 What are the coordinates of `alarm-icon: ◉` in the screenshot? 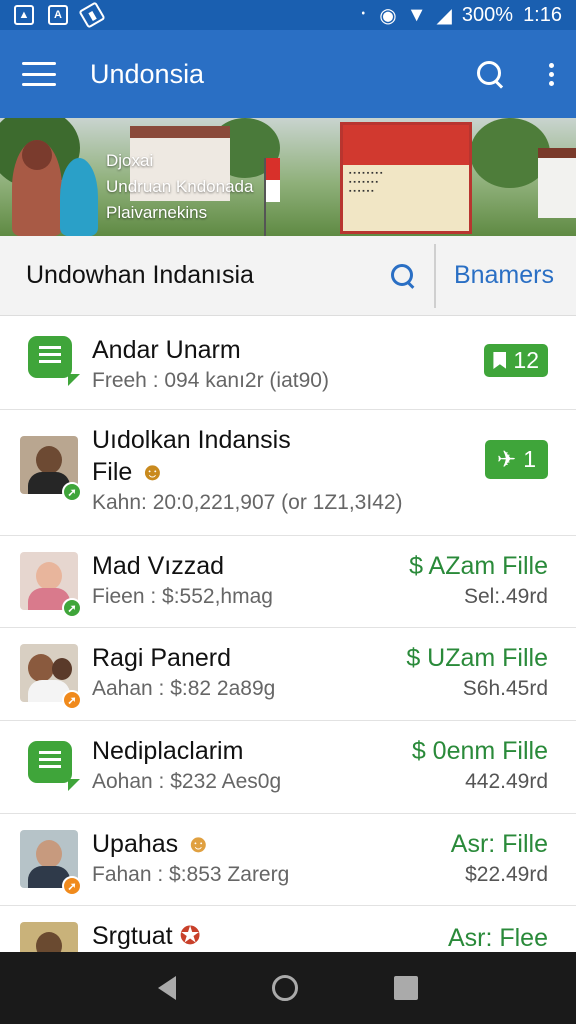 It's located at (388, 15).